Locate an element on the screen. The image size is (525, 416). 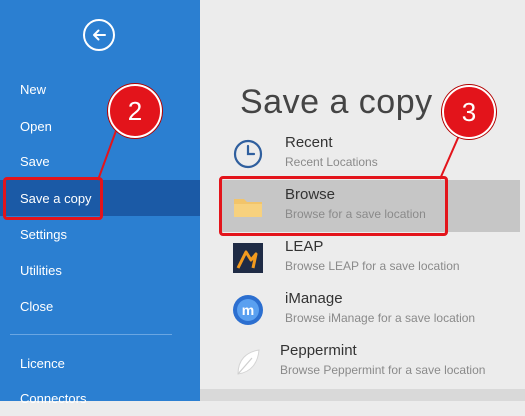
callout-number: 2 is located at coordinates (135, 110).